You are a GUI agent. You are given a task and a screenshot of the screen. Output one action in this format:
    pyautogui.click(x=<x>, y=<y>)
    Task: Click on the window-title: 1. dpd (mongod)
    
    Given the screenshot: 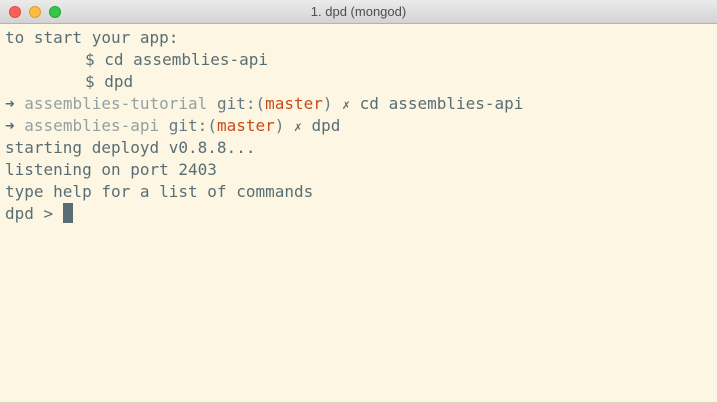 What is the action you would take?
    pyautogui.click(x=358, y=11)
    